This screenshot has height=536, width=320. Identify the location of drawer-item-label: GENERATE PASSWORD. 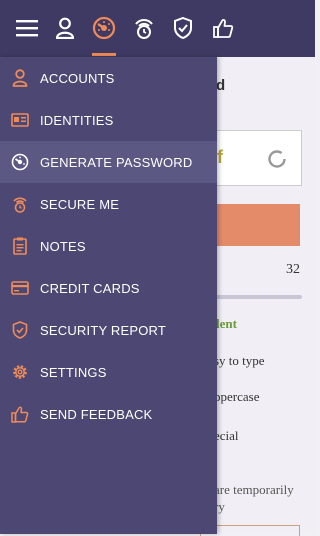
(116, 162).